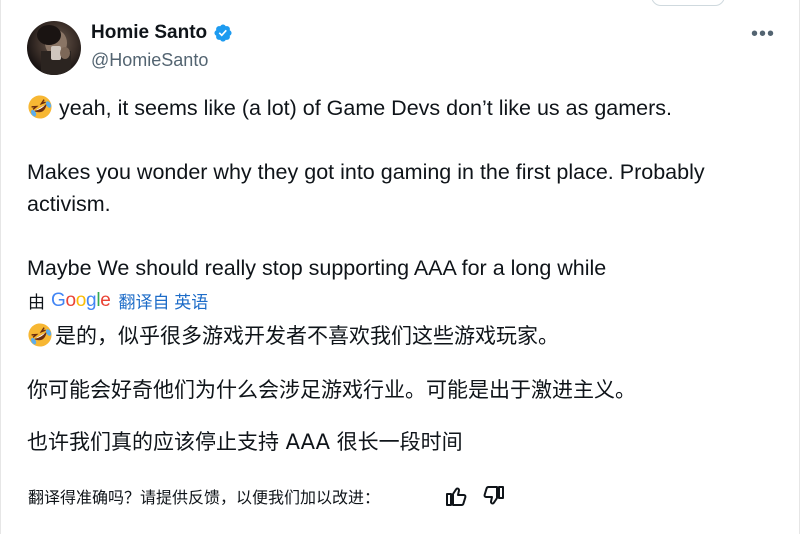 The height and width of the screenshot is (534, 800). I want to click on translation-feedback-prompt: 翻译得准确吗？请提供反馈，以便我们加以改进：, so click(204, 497).